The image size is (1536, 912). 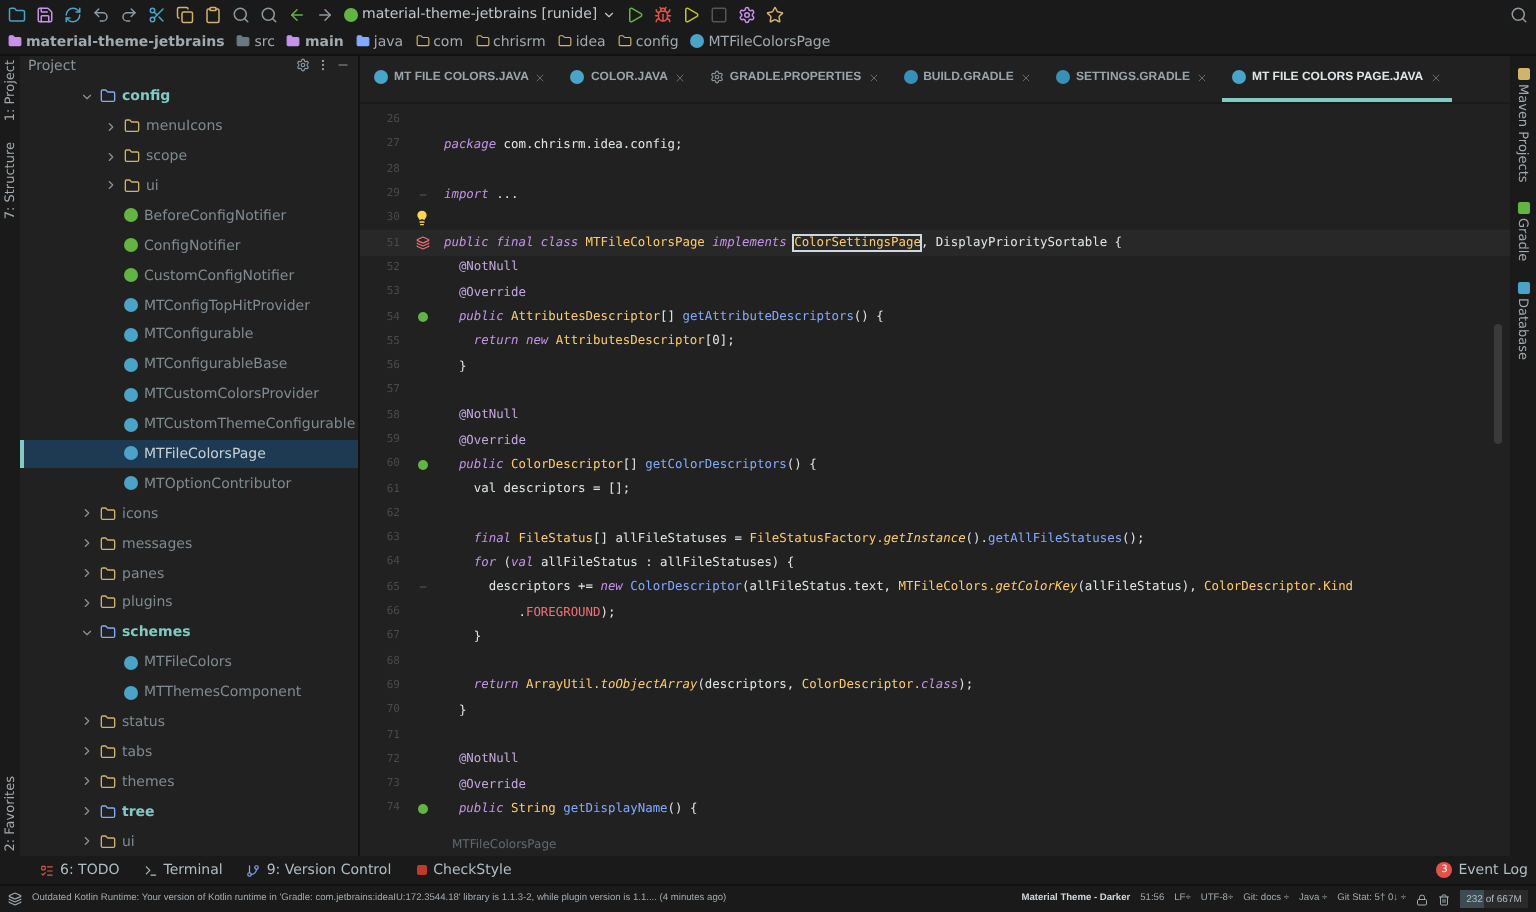 I want to click on undo-icon, so click(x=101, y=14).